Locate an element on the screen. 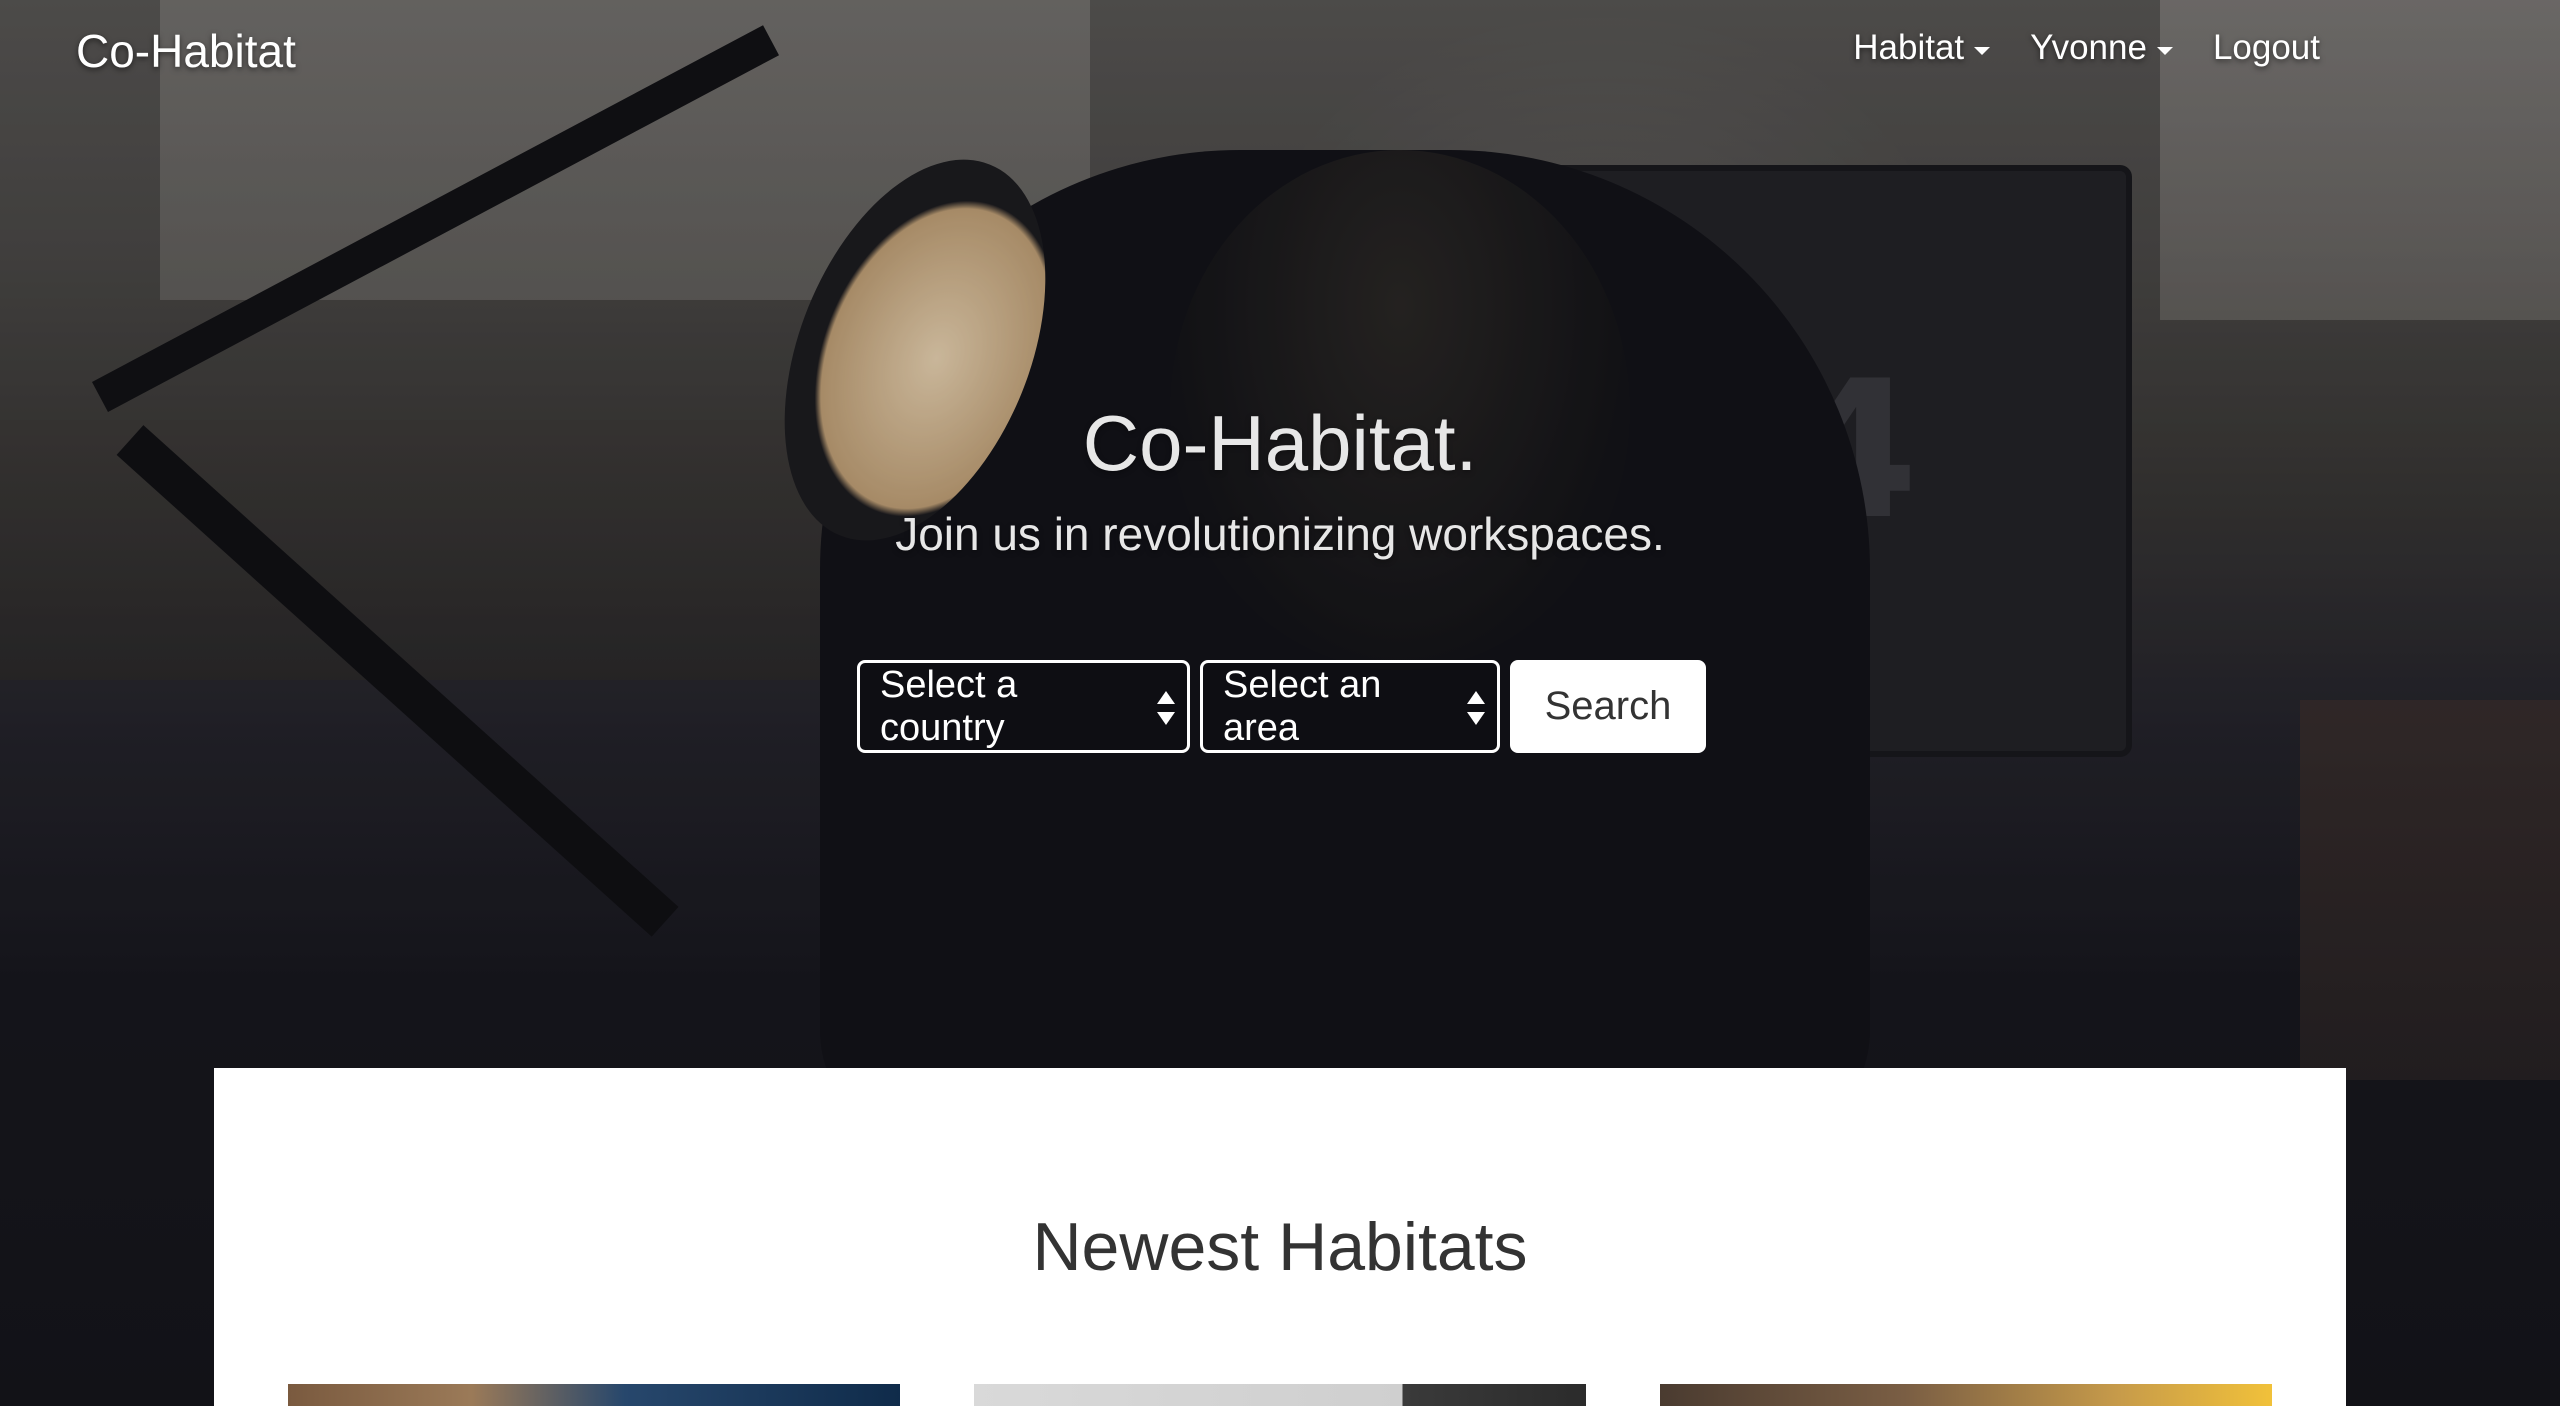 This screenshot has height=1406, width=2560. nav-menu: Habitat Yvonne Logout is located at coordinates (2086, 48).